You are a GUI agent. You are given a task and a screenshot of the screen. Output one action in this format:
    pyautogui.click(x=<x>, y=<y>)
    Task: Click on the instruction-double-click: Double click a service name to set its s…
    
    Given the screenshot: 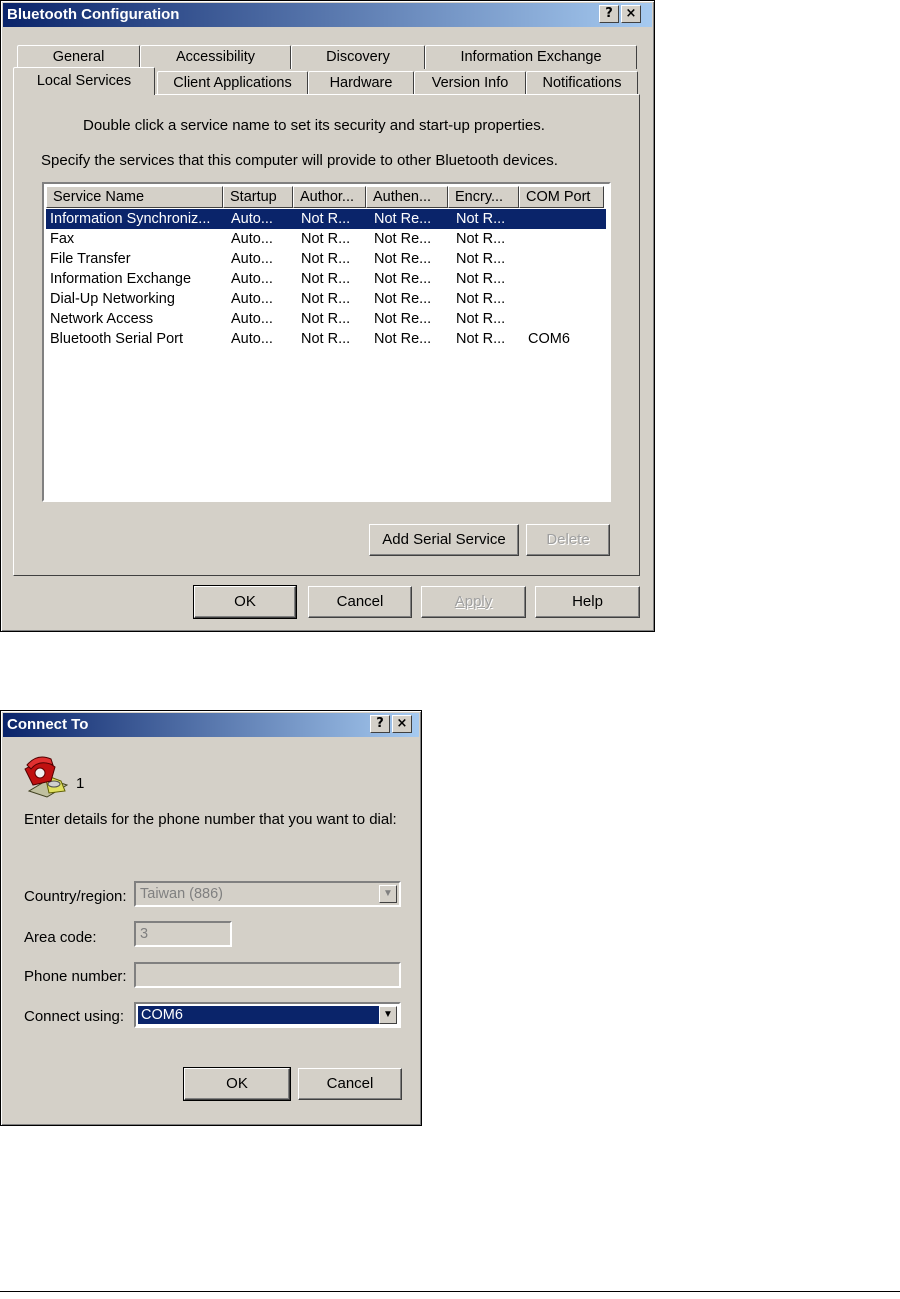 What is the action you would take?
    pyautogui.click(x=314, y=125)
    